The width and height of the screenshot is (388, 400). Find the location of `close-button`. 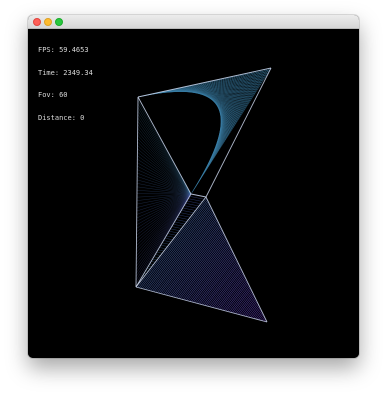

close-button is located at coordinates (37, 21).